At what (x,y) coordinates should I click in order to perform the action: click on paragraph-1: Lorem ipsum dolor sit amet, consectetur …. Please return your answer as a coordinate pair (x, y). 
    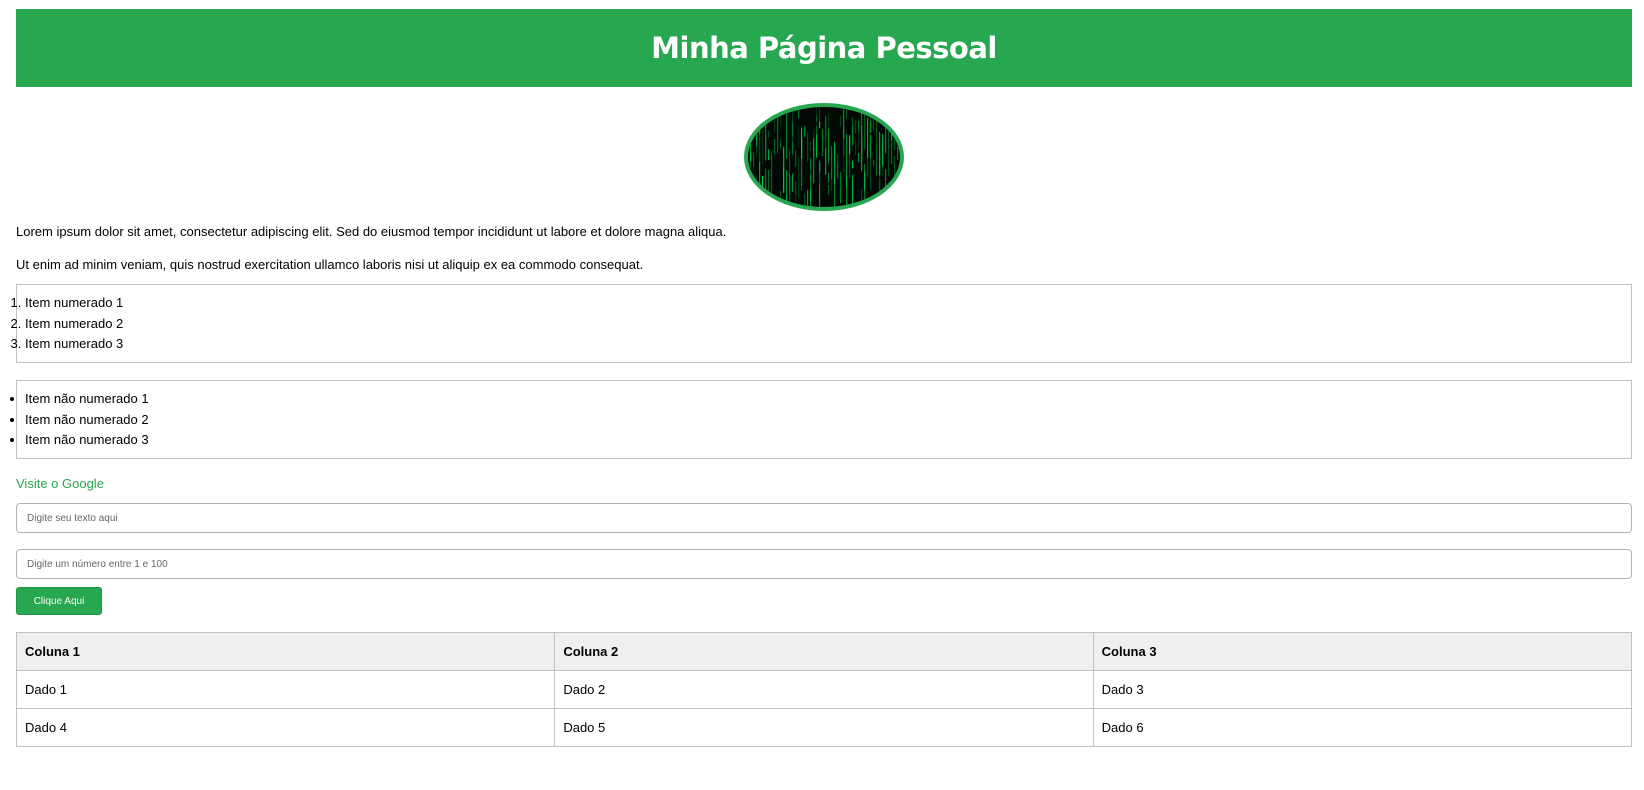
    Looking at the image, I should click on (371, 231).